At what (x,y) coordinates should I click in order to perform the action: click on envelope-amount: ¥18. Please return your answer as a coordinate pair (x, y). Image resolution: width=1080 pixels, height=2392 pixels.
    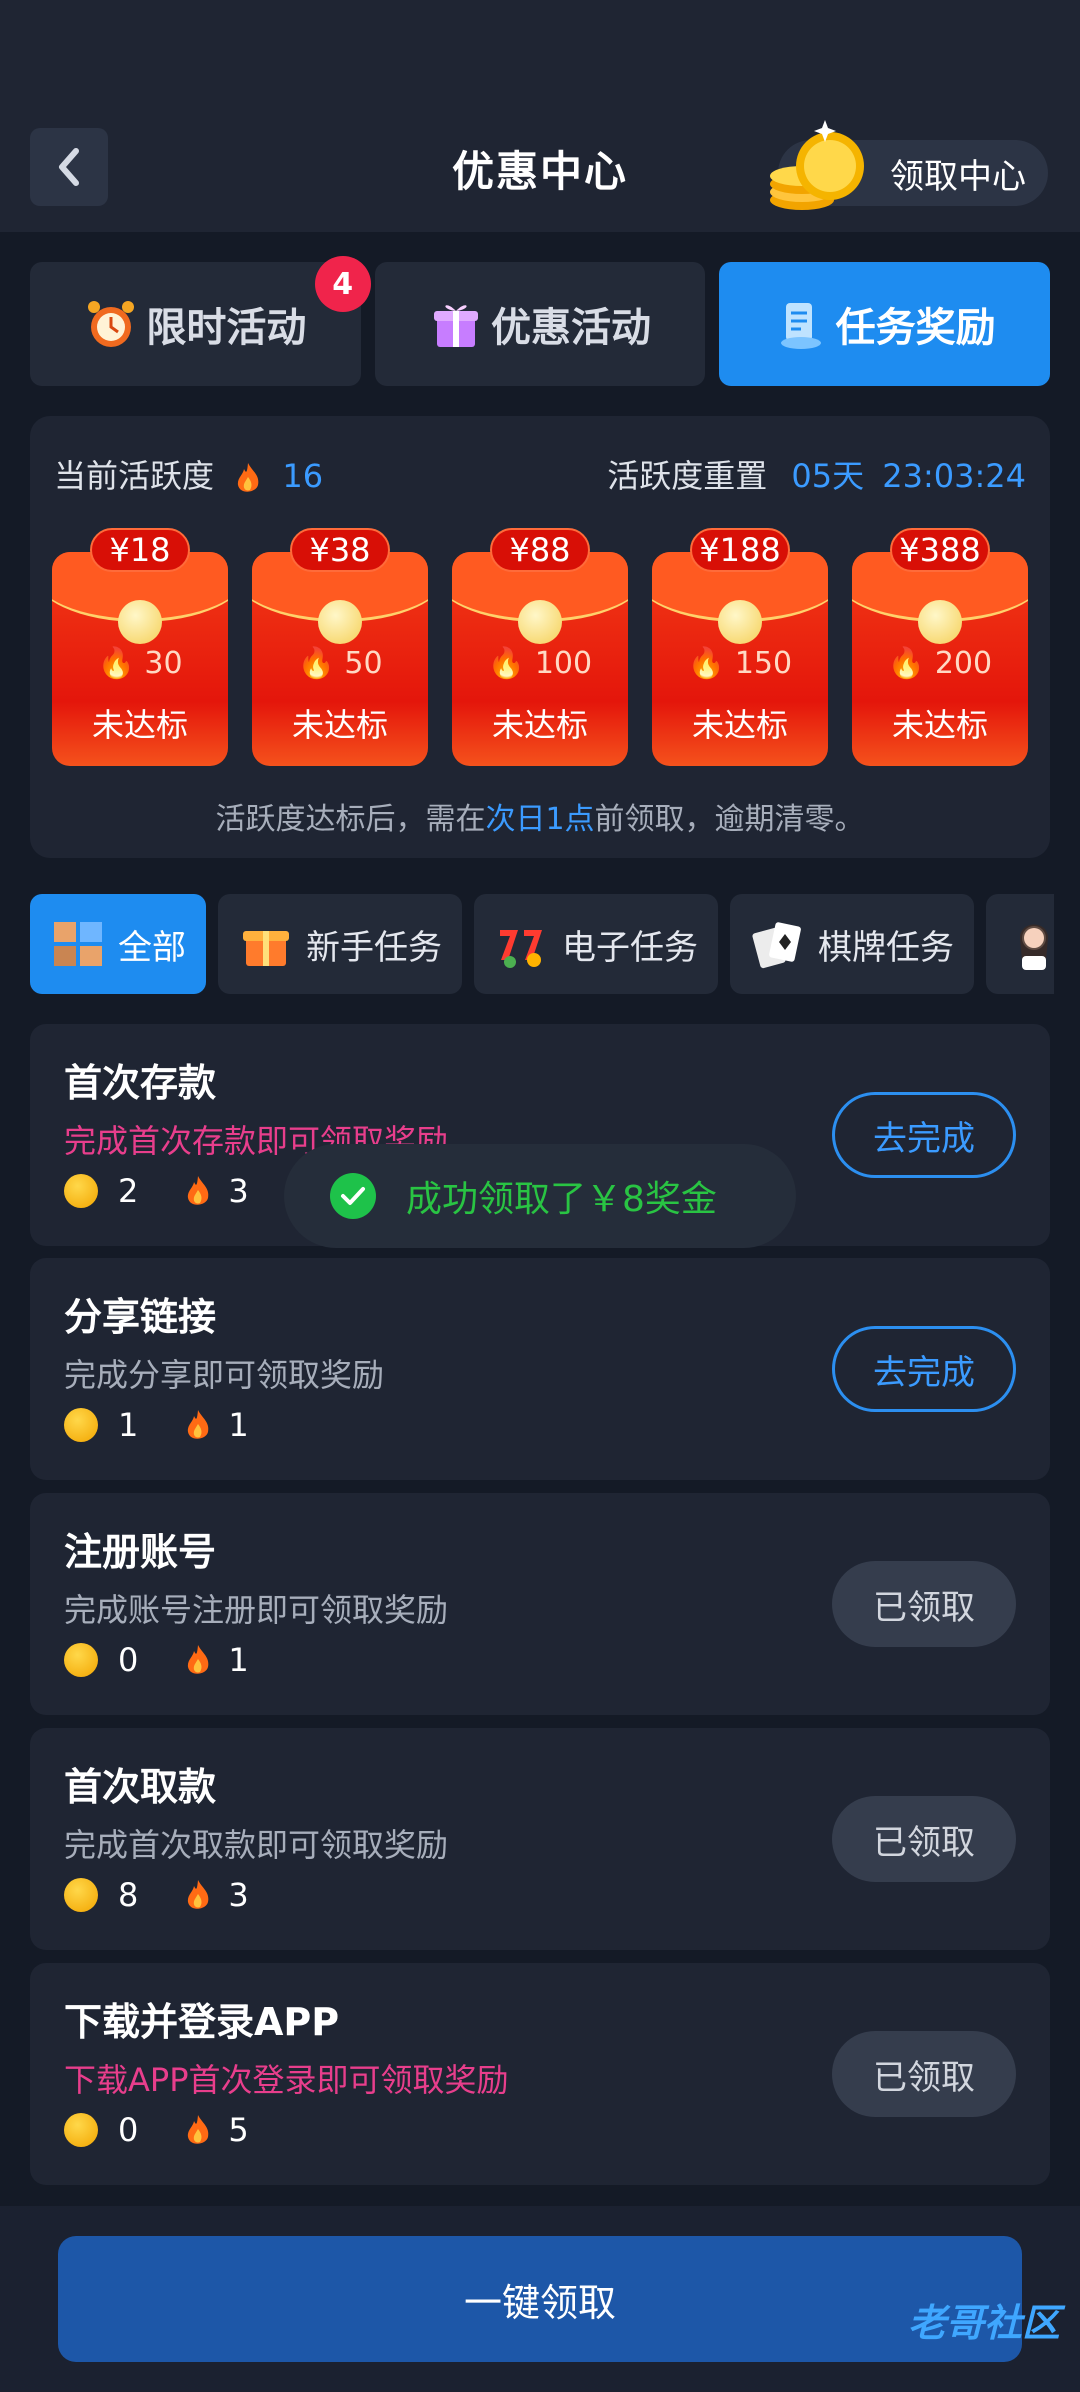
    Looking at the image, I should click on (140, 550).